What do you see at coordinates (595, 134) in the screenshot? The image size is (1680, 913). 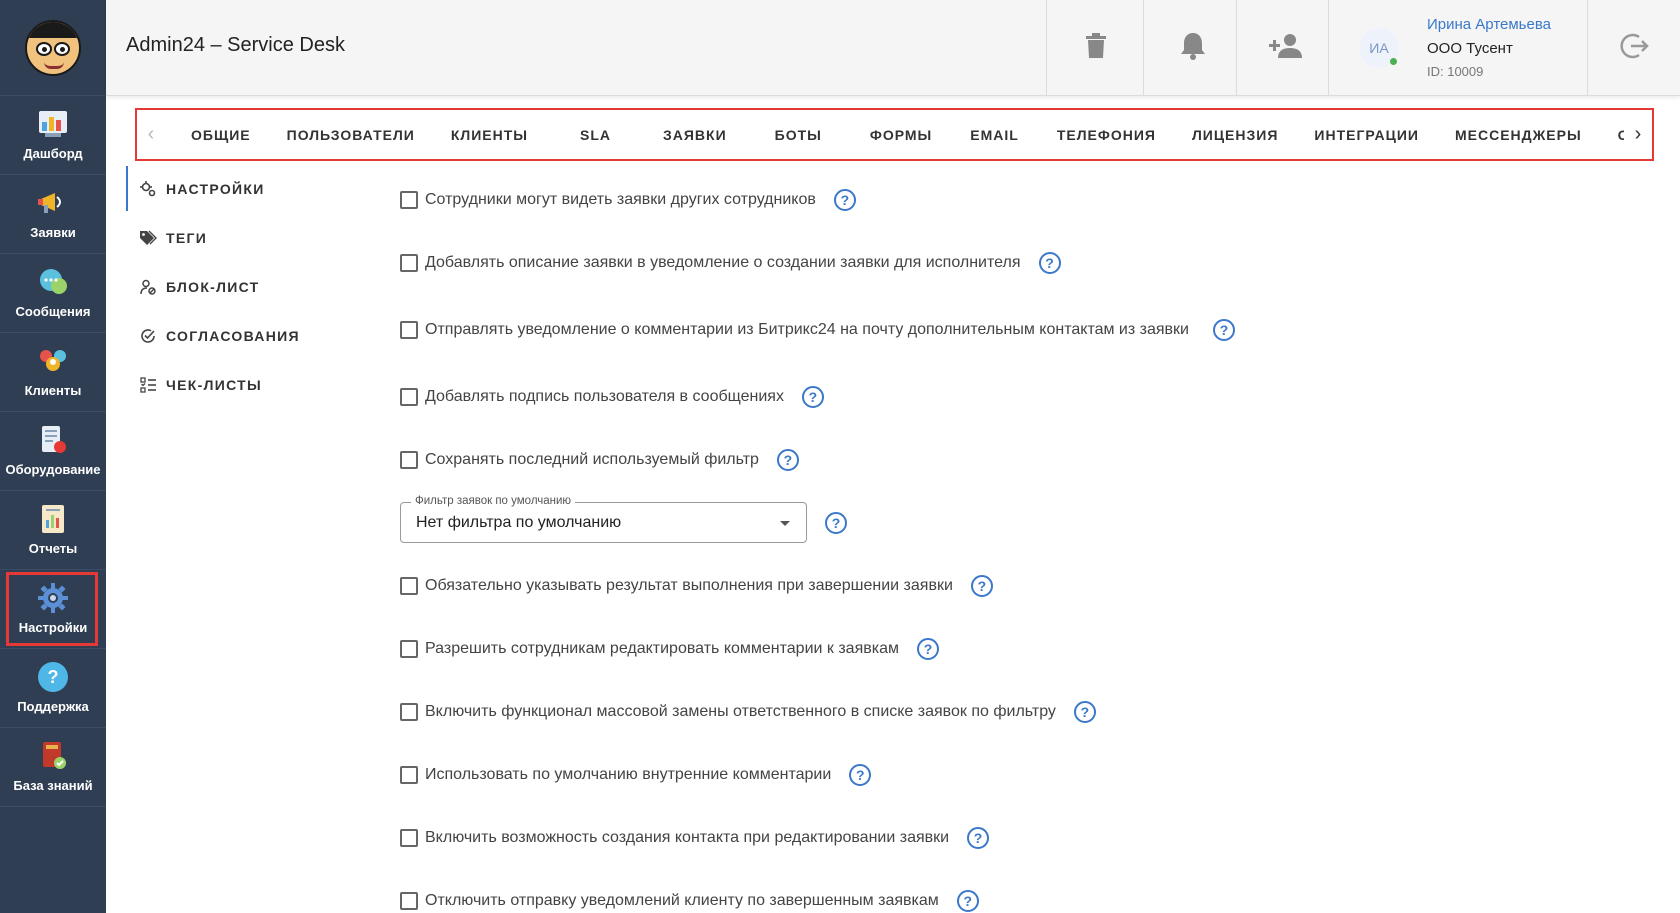 I see `tab-sla: SLA` at bounding box center [595, 134].